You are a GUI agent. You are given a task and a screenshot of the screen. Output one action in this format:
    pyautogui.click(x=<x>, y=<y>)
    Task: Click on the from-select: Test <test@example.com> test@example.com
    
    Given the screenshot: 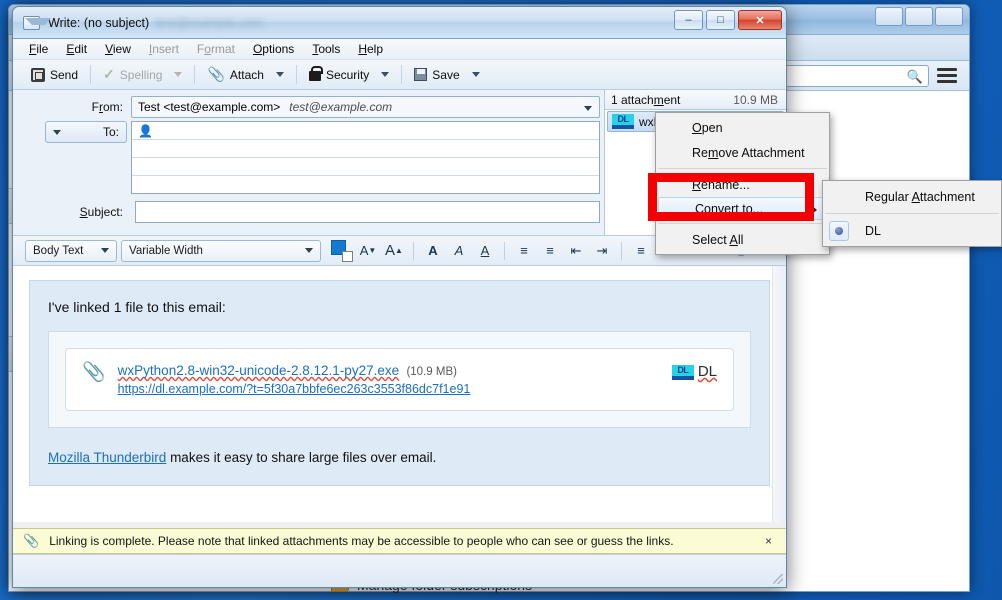 What is the action you would take?
    pyautogui.click(x=365, y=107)
    